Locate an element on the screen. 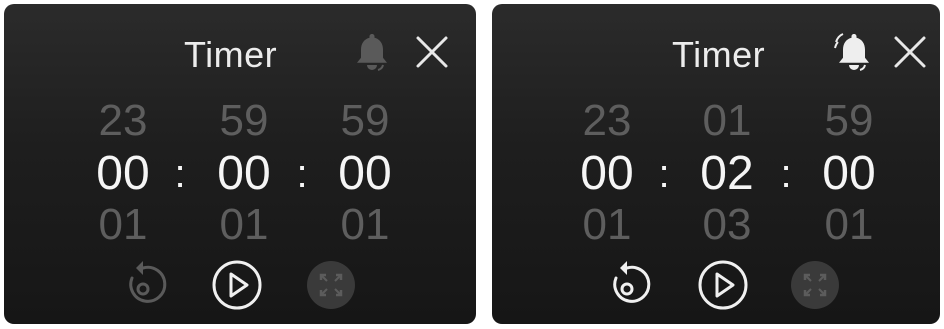 This screenshot has width=944, height=329. picker-row-next: 01 01 01 is located at coordinates (240, 225).